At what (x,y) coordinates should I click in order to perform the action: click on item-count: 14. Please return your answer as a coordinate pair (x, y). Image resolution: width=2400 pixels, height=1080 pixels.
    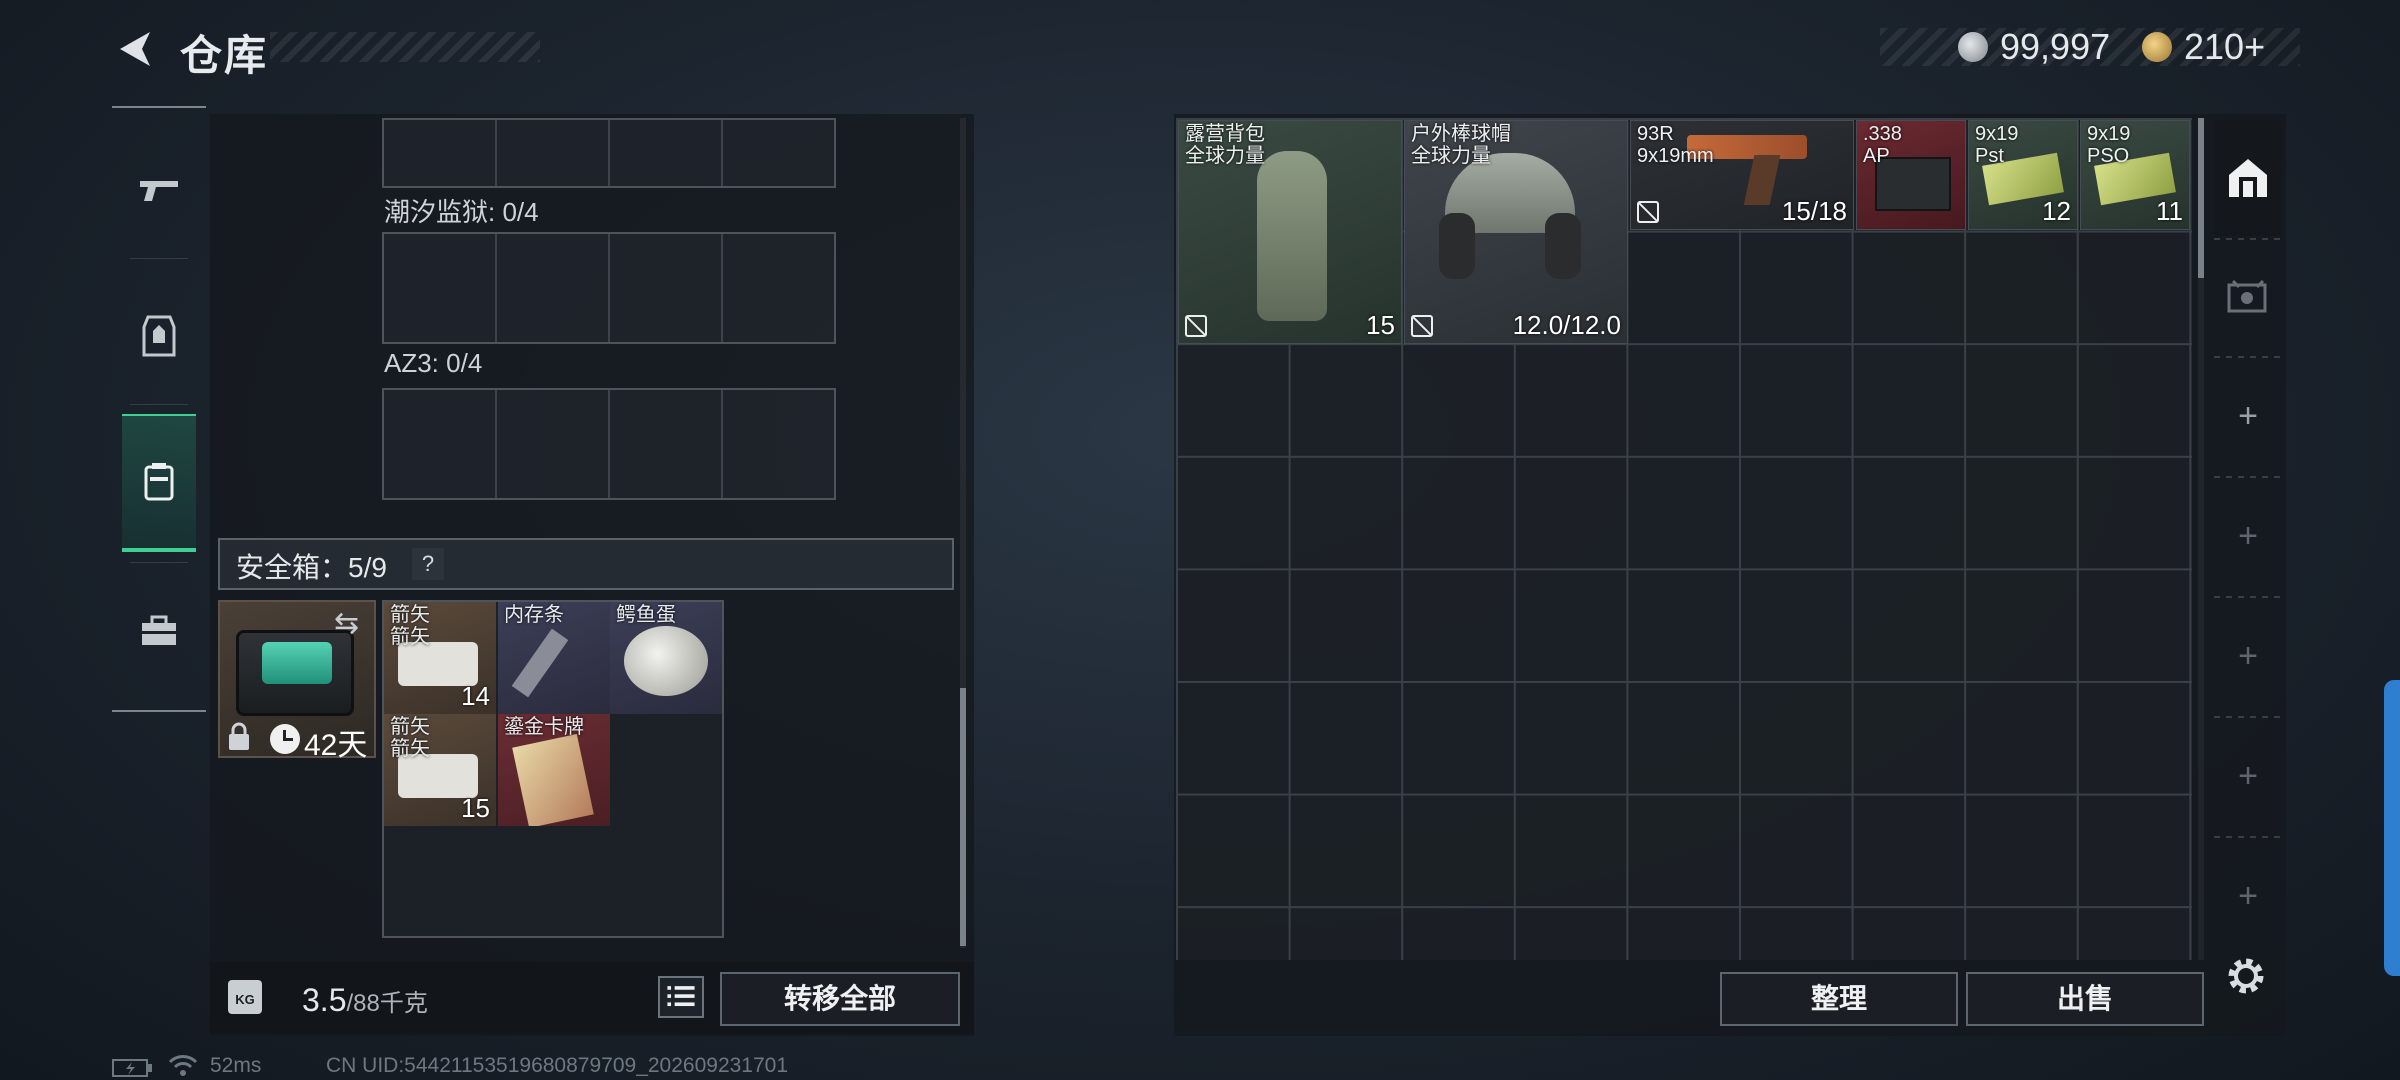
    Looking at the image, I should click on (475, 696).